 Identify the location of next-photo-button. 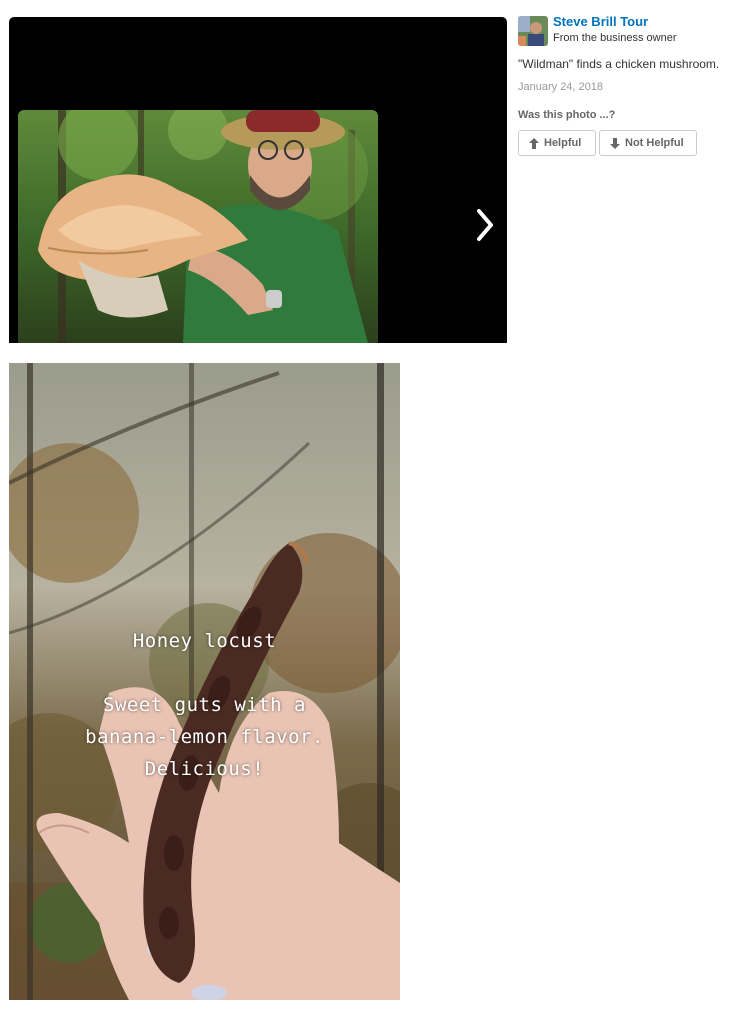
(485, 225).